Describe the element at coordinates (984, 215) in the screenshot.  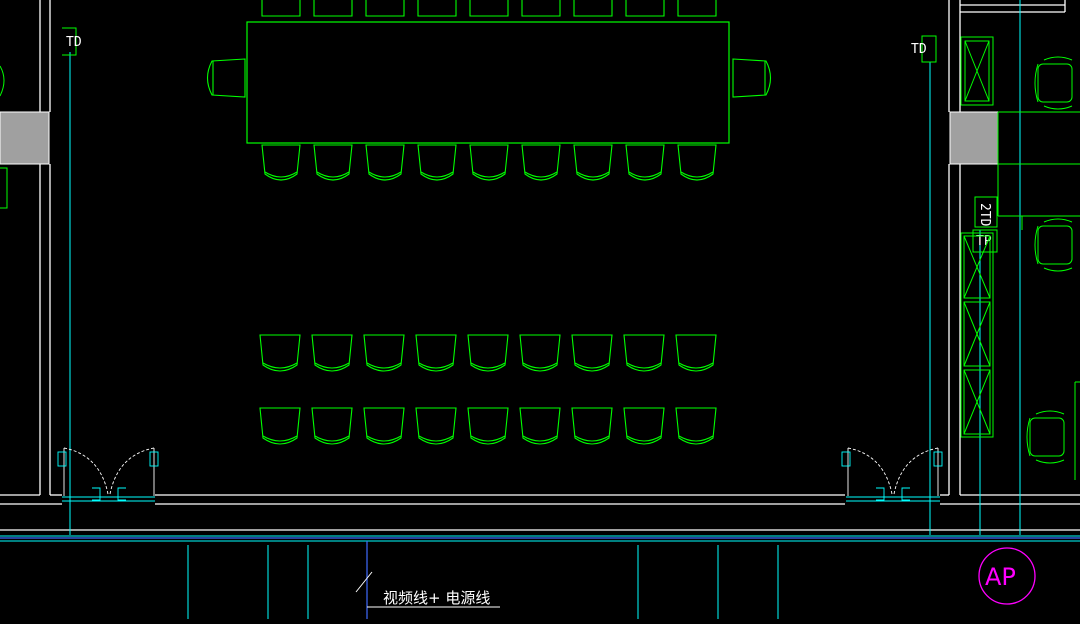
I see `td-label-vertical: 2TD` at that location.